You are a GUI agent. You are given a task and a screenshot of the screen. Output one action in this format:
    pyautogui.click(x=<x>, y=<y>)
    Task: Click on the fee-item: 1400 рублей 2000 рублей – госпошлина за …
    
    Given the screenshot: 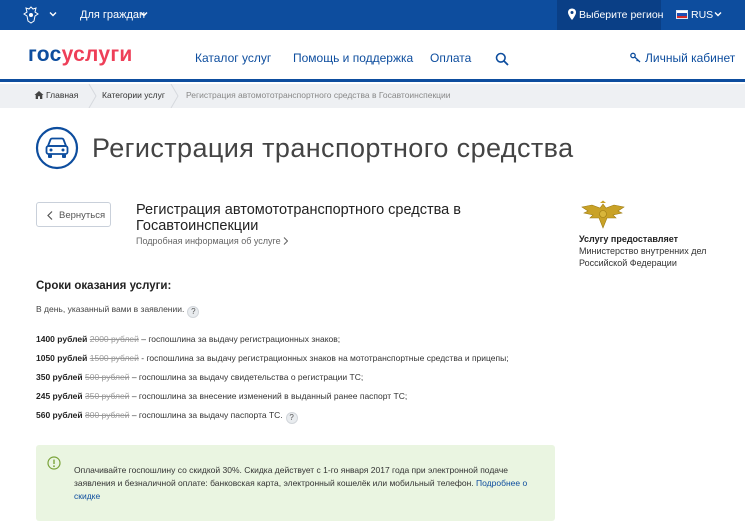 What is the action you would take?
    pyautogui.click(x=188, y=339)
    